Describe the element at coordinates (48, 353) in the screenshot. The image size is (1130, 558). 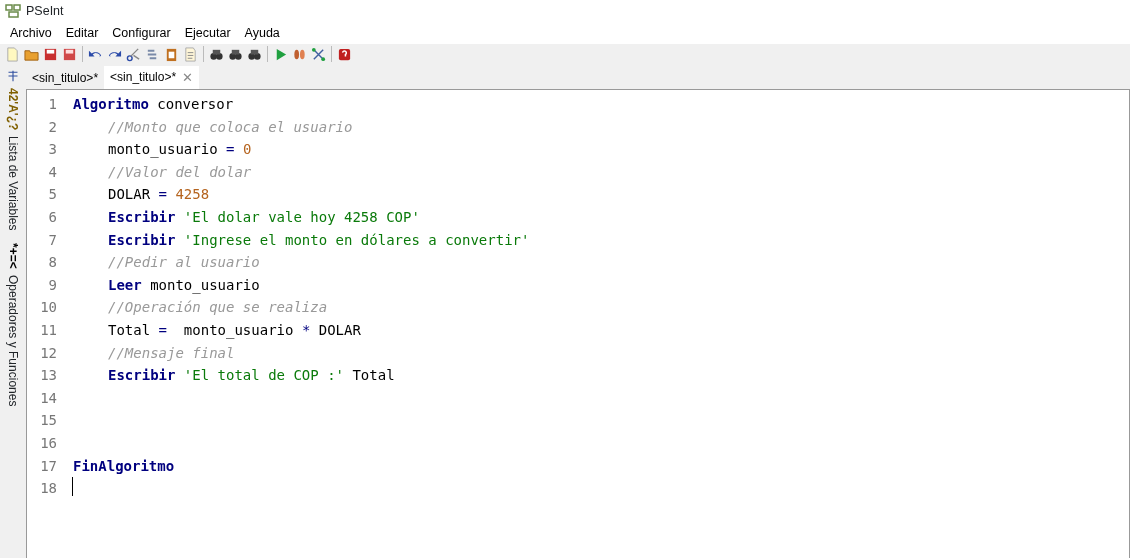
I see `line-number: 12` at that location.